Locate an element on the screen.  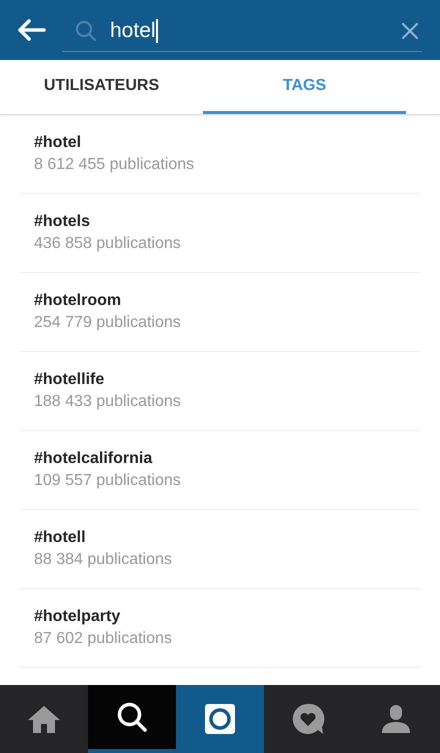
heart-bubble-icon is located at coordinates (308, 719).